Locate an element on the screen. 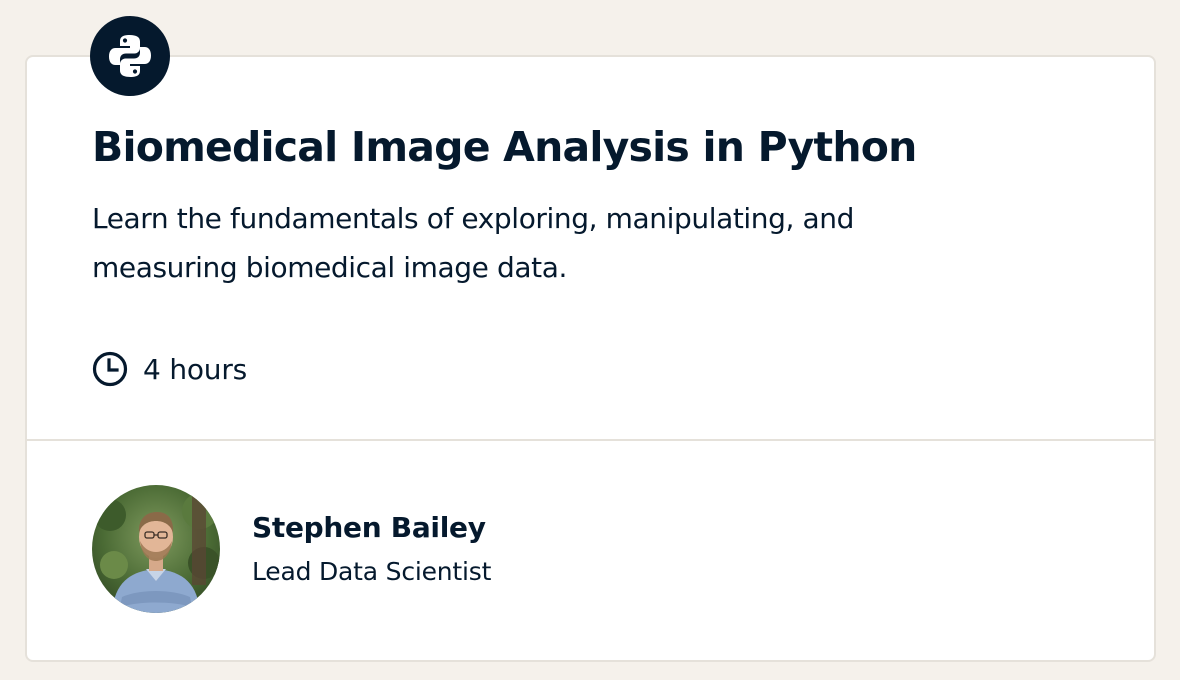  instructor-avatar is located at coordinates (156, 549).